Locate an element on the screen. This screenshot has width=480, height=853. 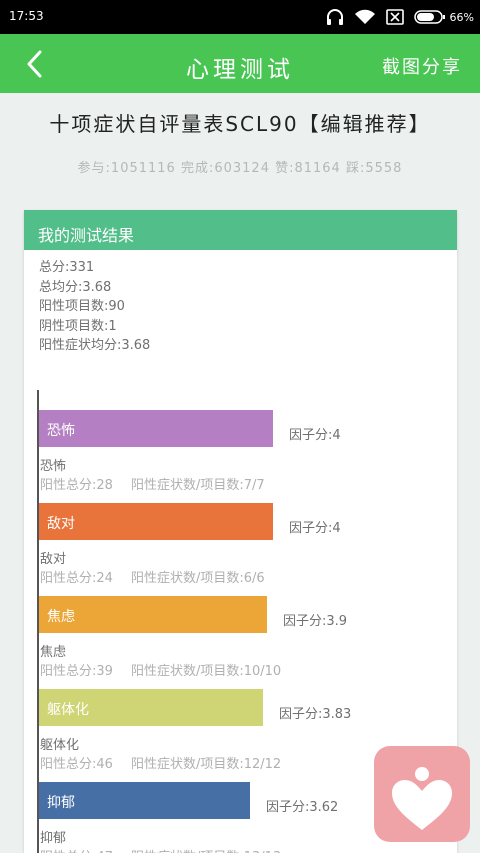
heart-app-button is located at coordinates (422, 794).